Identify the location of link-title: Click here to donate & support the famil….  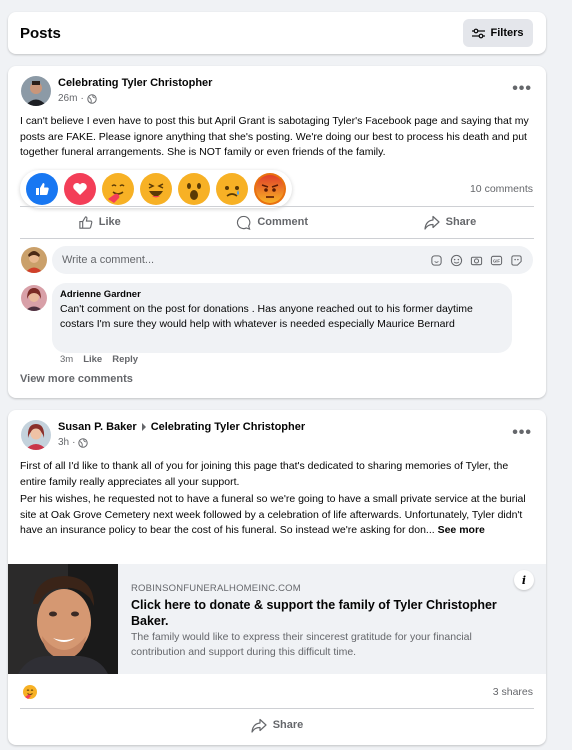
(321, 613).